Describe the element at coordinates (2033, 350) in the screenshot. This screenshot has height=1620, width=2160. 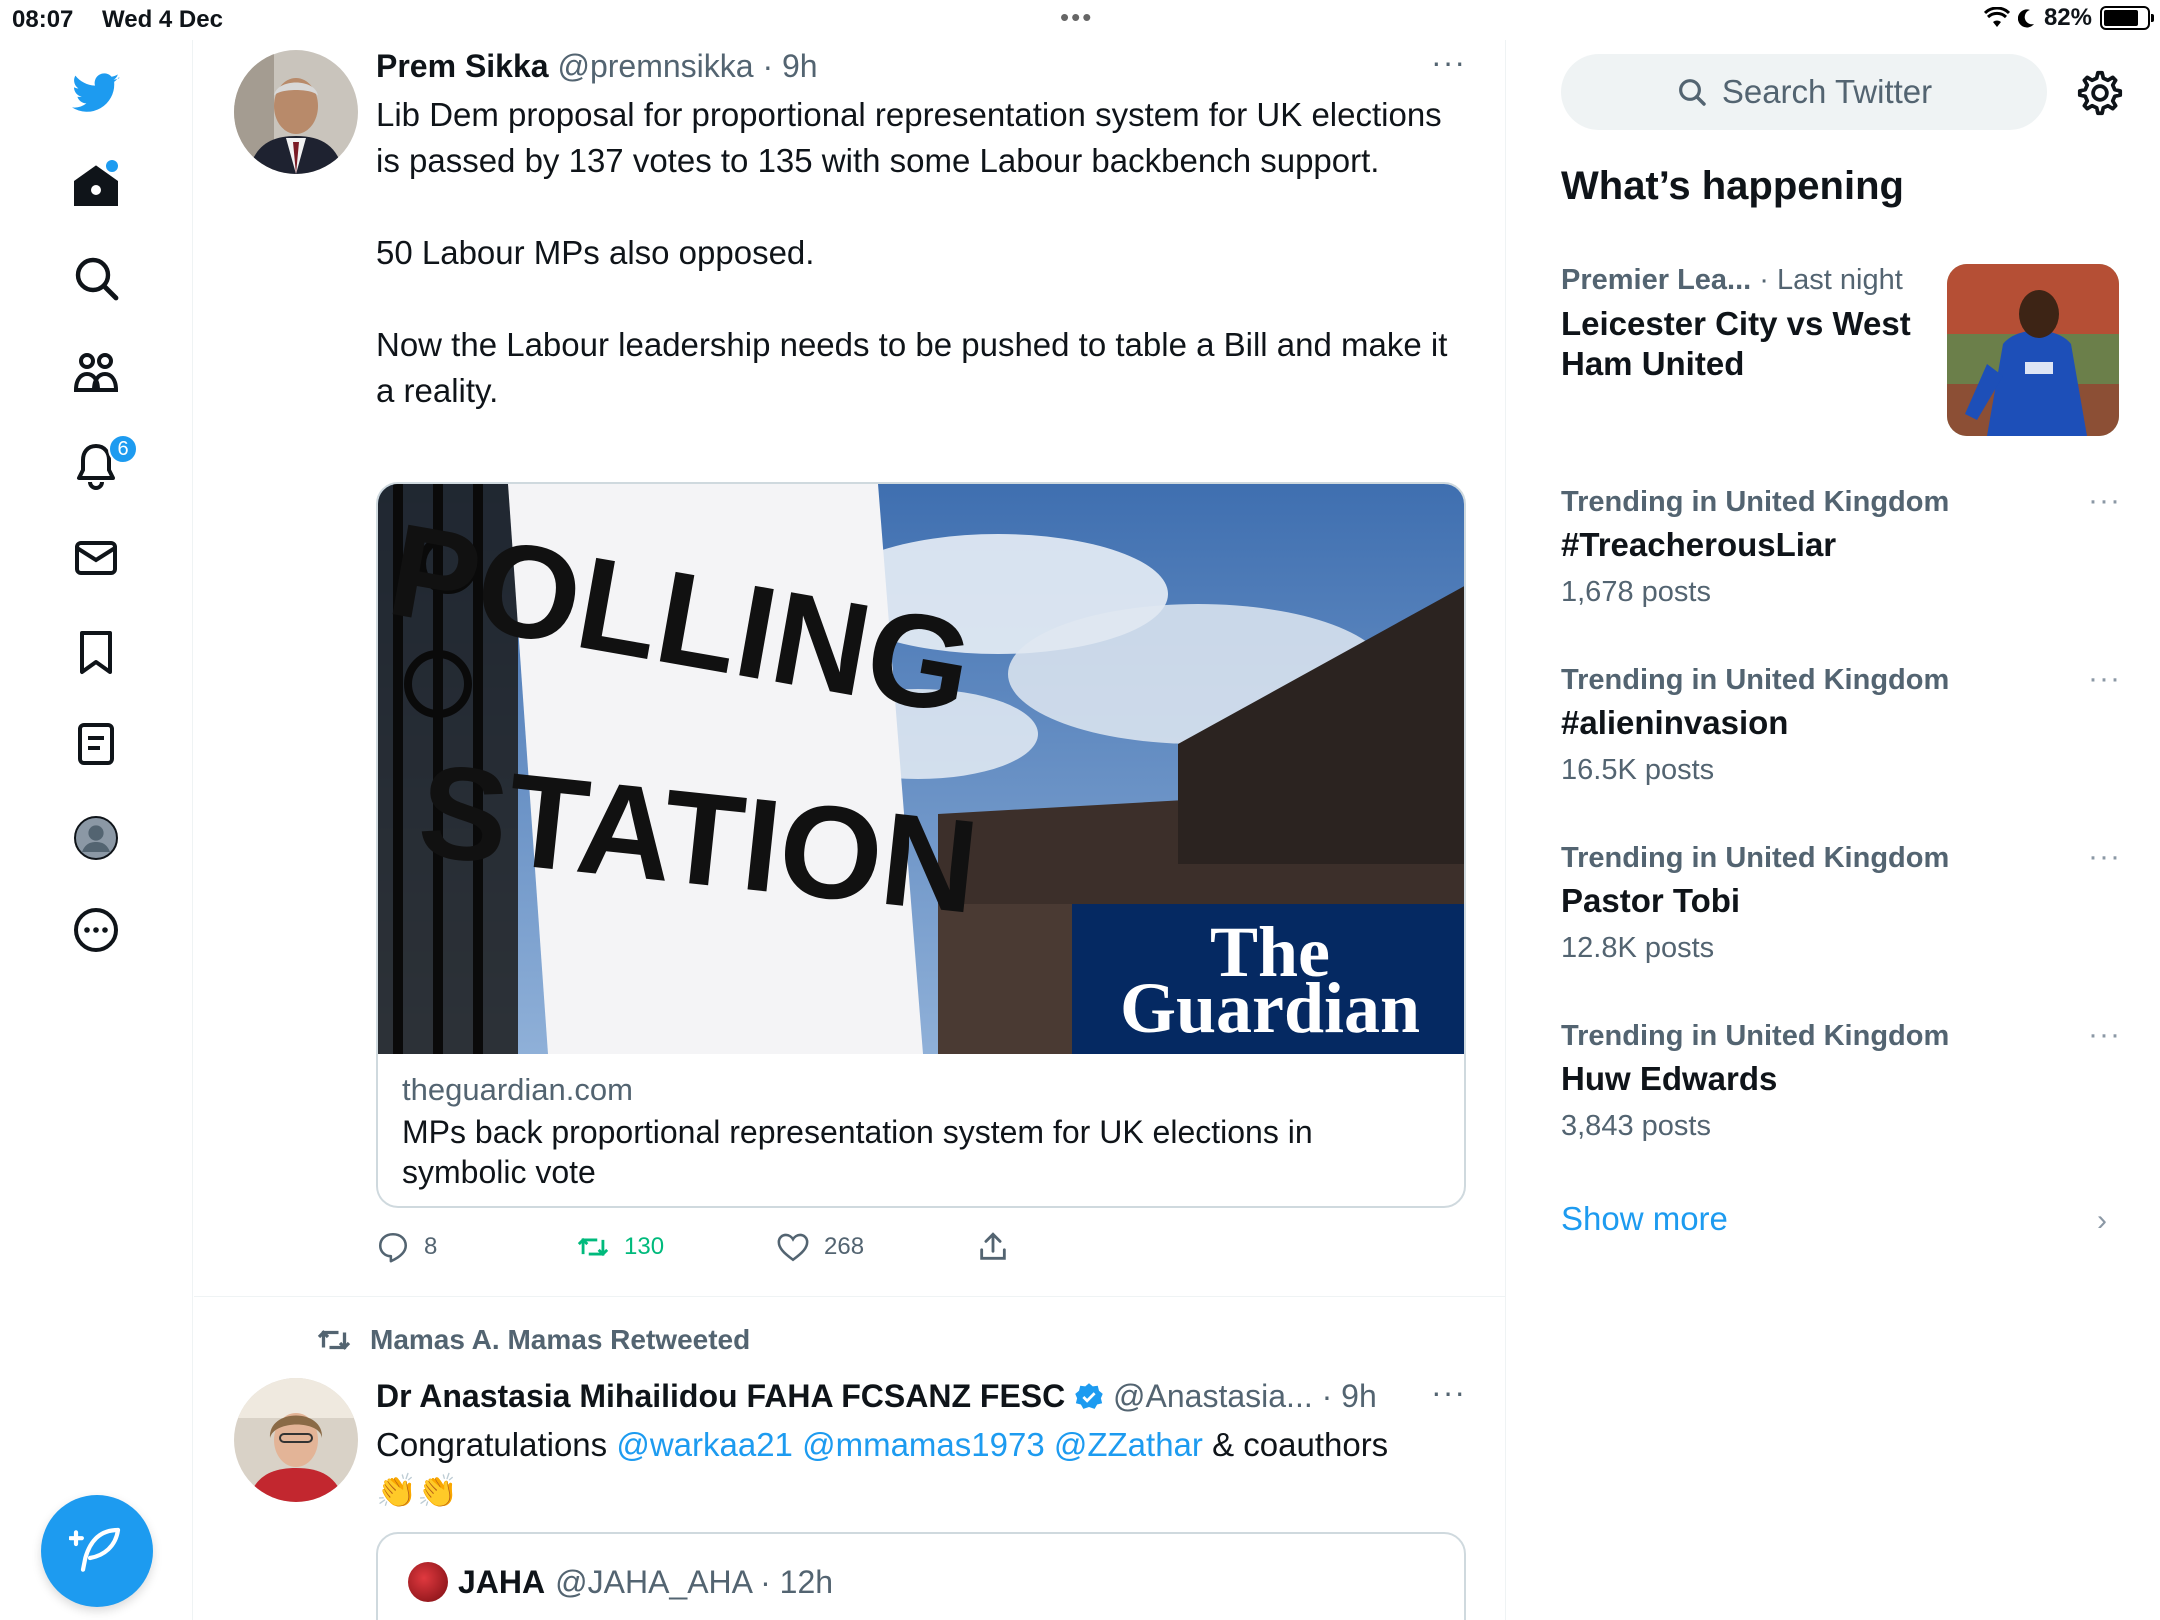
I see `featured-trend-image` at that location.